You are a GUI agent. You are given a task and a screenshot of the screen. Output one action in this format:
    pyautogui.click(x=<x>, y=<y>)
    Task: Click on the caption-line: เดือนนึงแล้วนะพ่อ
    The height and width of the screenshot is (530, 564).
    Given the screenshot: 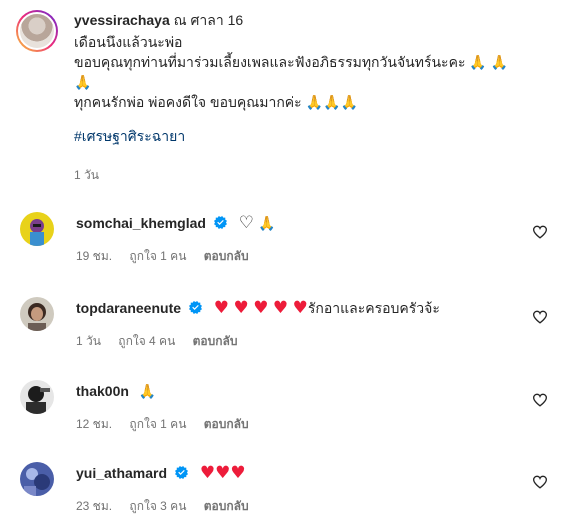 What is the action you would take?
    pyautogui.click(x=128, y=42)
    